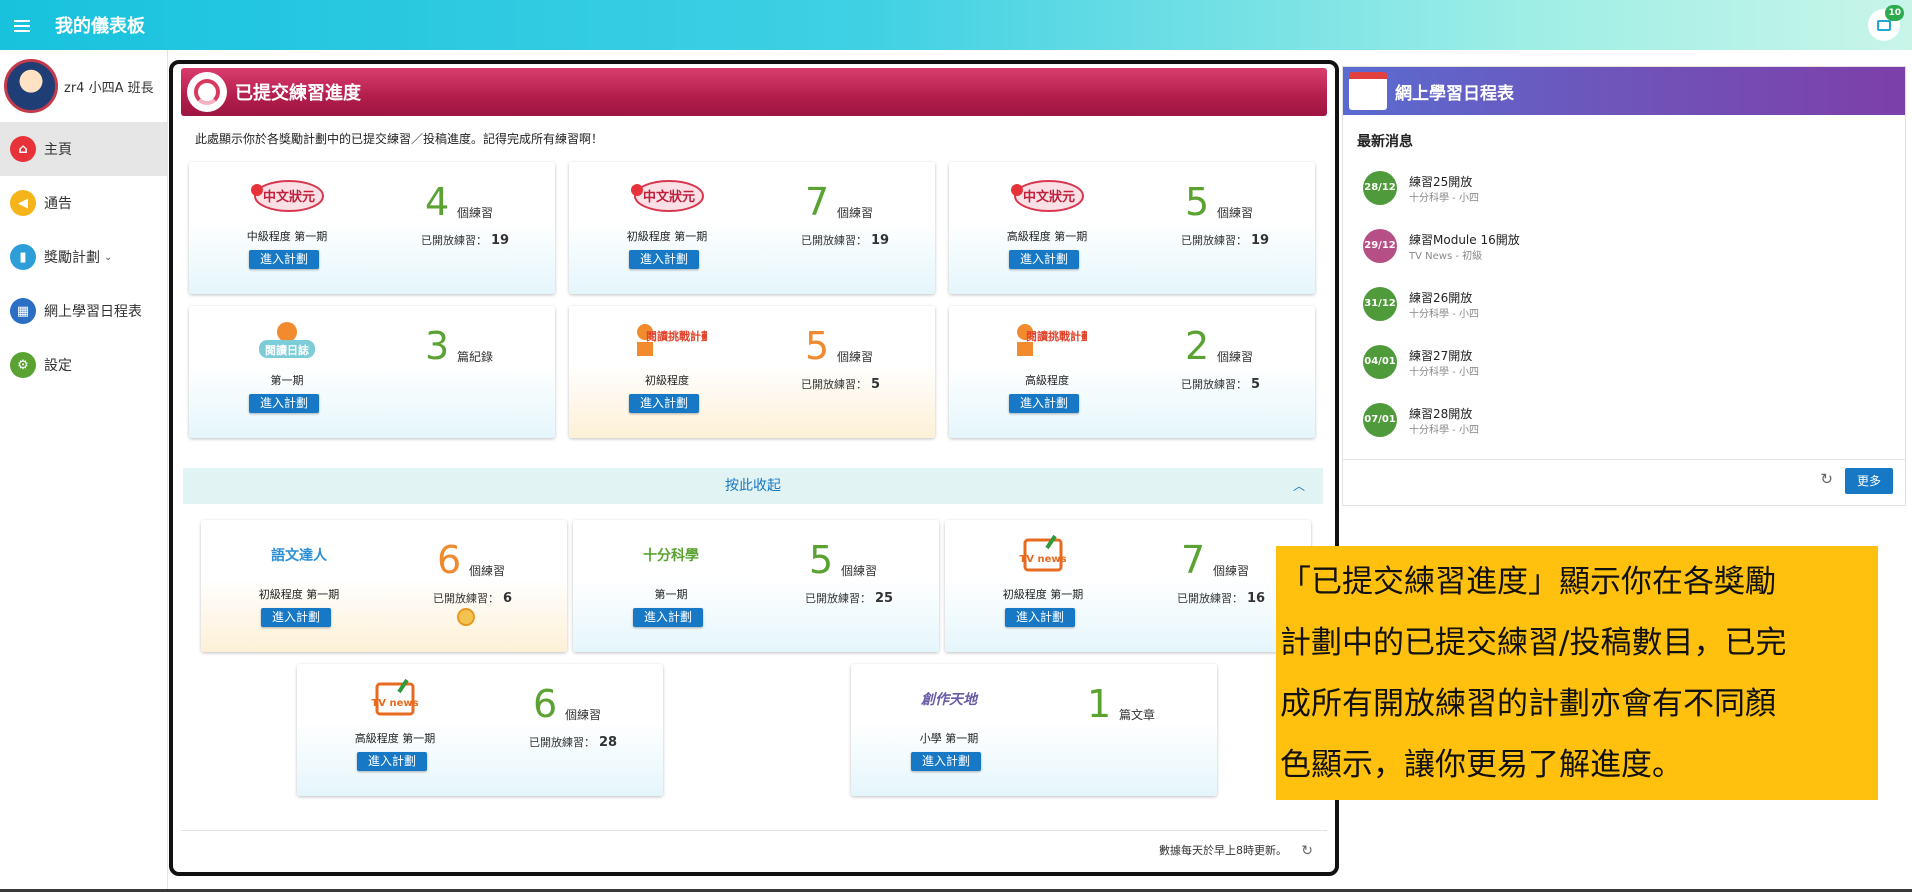  I want to click on news-item: 04/01 練習27開放 十分科學 - 小四, so click(1613, 363).